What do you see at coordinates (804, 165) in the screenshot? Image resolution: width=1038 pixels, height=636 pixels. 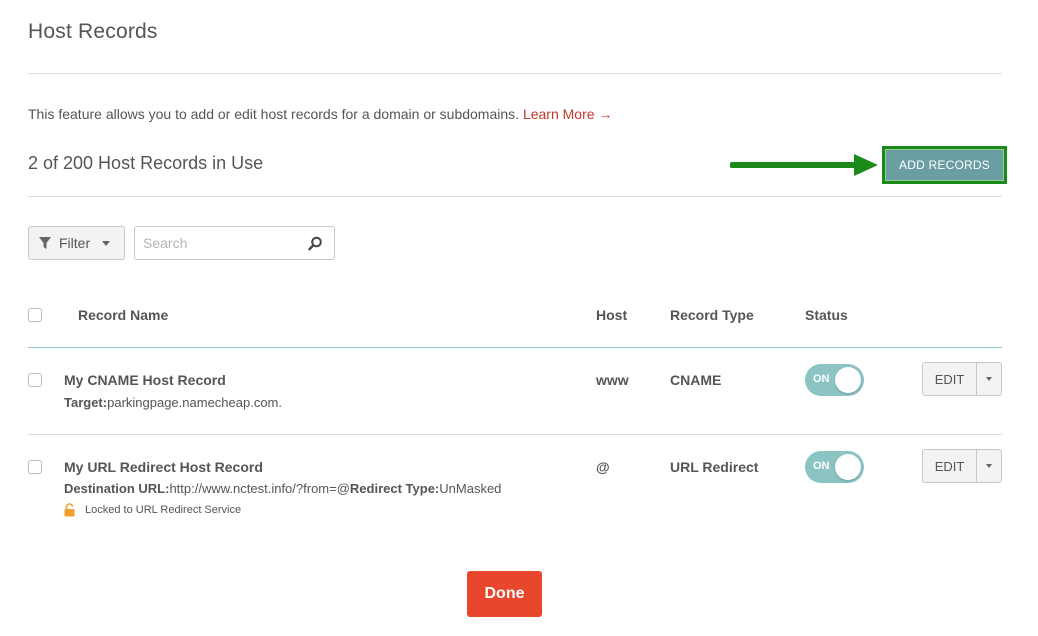 I see `green-arrow-annotation` at bounding box center [804, 165].